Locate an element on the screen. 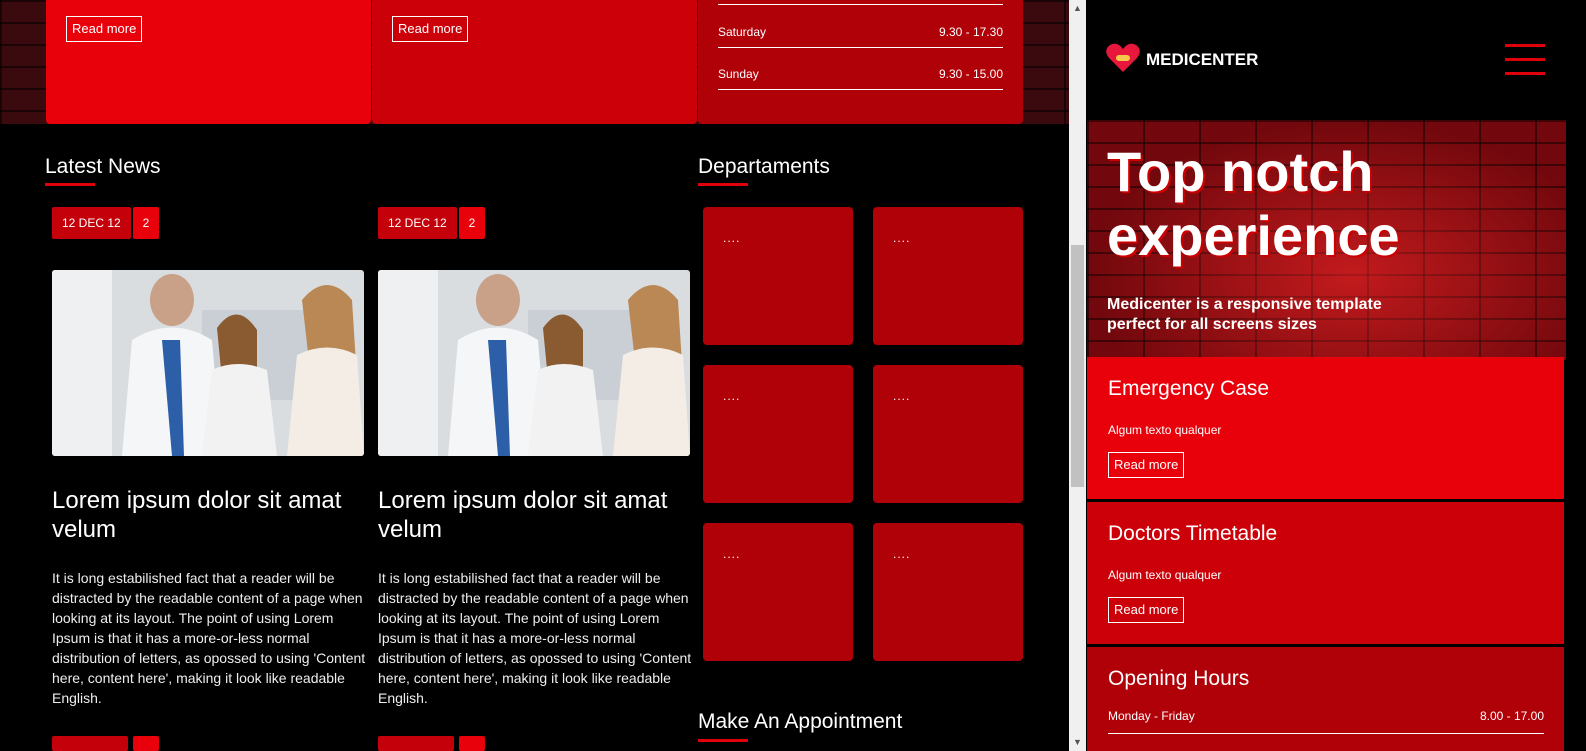 This screenshot has width=1586, height=751. card-title: Emergency Case is located at coordinates (1189, 388).